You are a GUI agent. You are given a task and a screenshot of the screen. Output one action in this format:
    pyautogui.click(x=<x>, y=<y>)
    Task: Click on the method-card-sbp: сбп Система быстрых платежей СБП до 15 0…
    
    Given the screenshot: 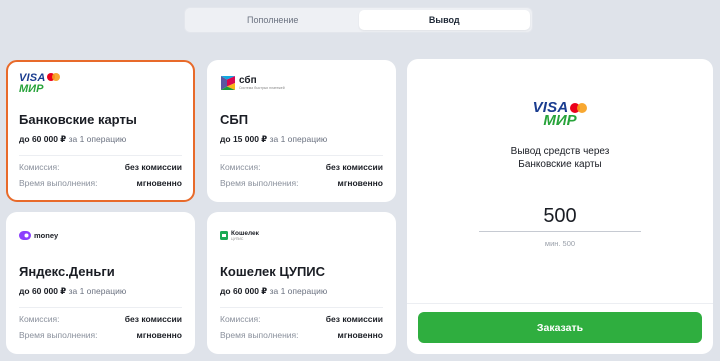 What is the action you would take?
    pyautogui.click(x=301, y=131)
    